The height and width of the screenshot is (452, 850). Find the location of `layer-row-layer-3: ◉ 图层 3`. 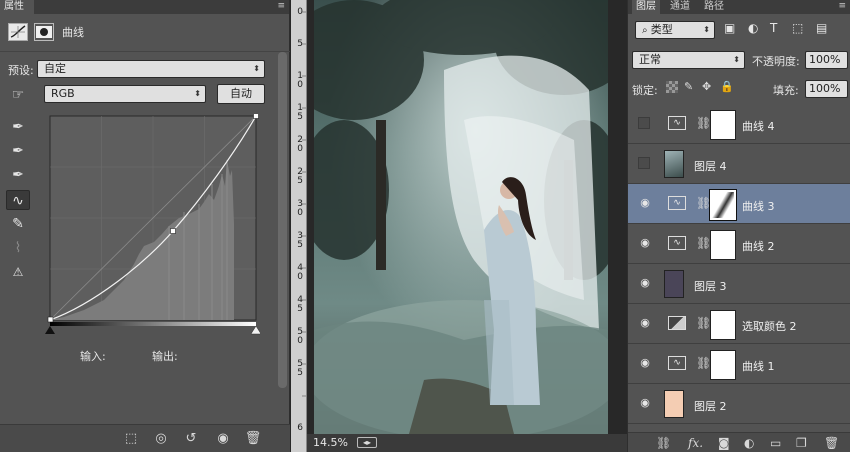

layer-row-layer-3: ◉ 图层 3 is located at coordinates (739, 284).